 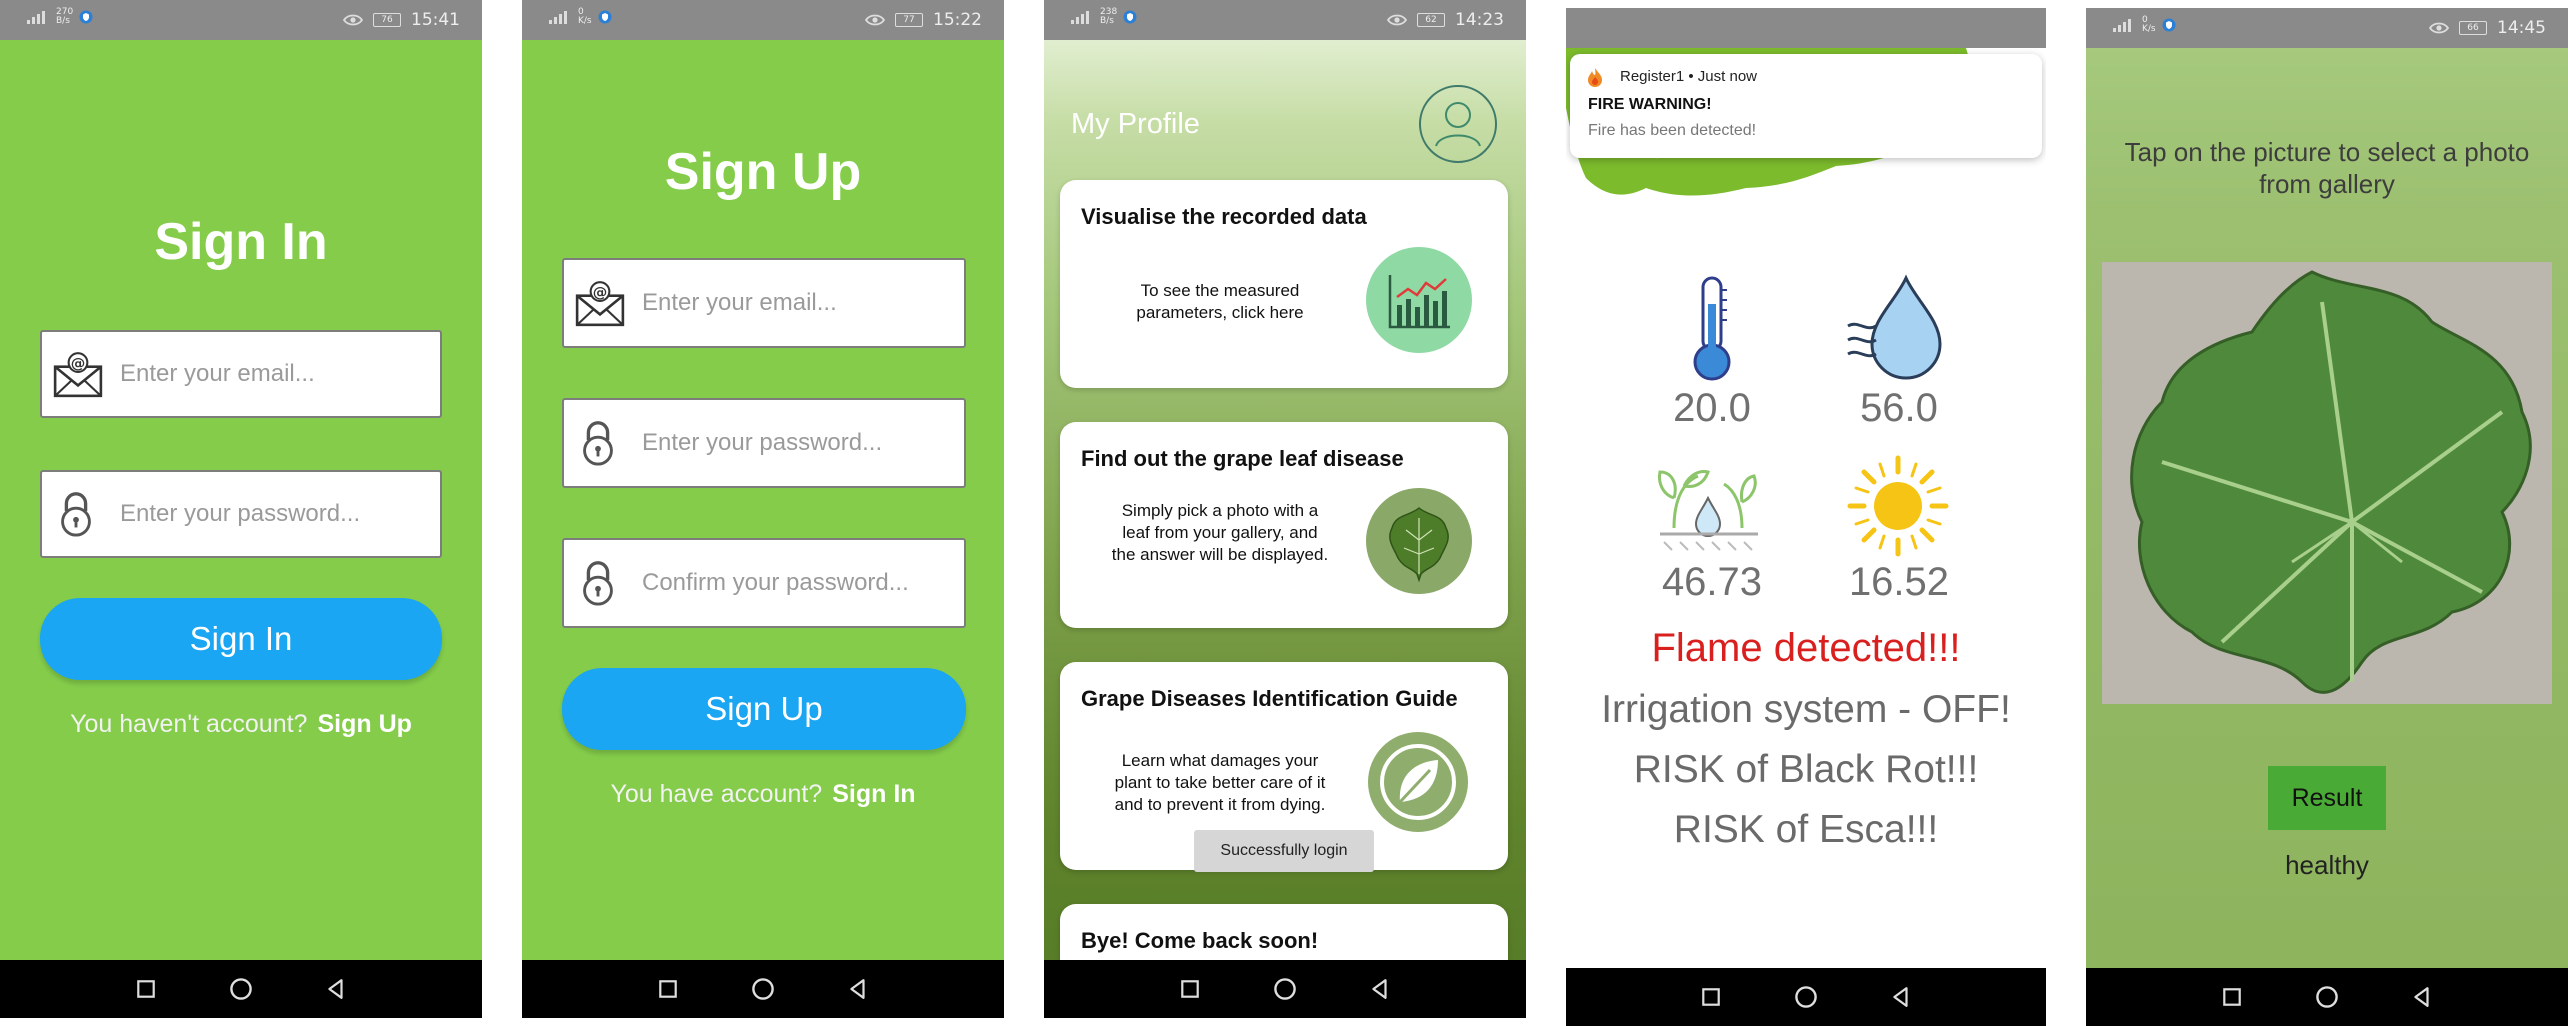 What do you see at coordinates (1224, 216) in the screenshot?
I see `card-title: Visualise the recorded data` at bounding box center [1224, 216].